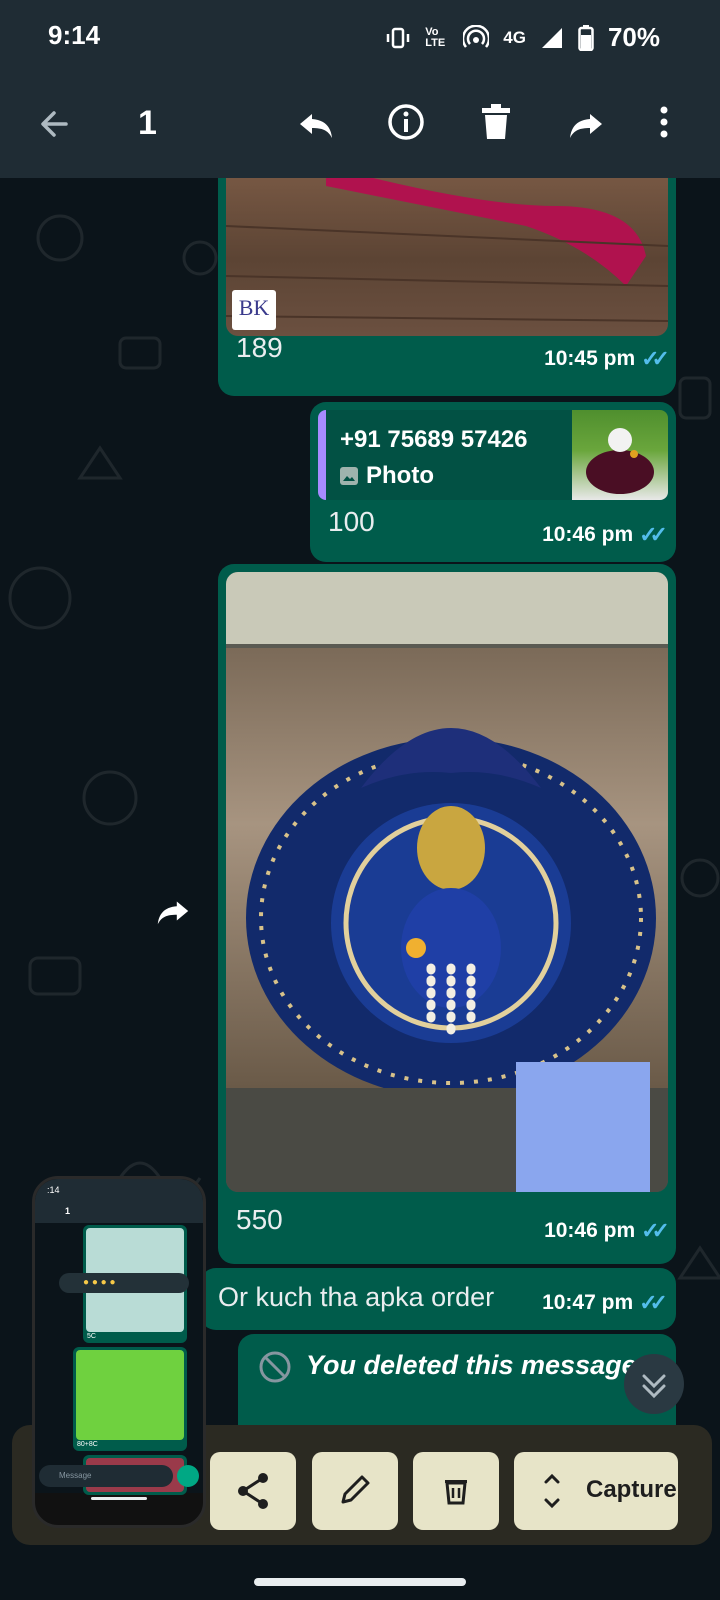 This screenshot has height=1600, width=720. I want to click on screenshot-preview-thumbnail: :14 1 5C ● ● ● ● 80+8C Message, so click(119, 1352).